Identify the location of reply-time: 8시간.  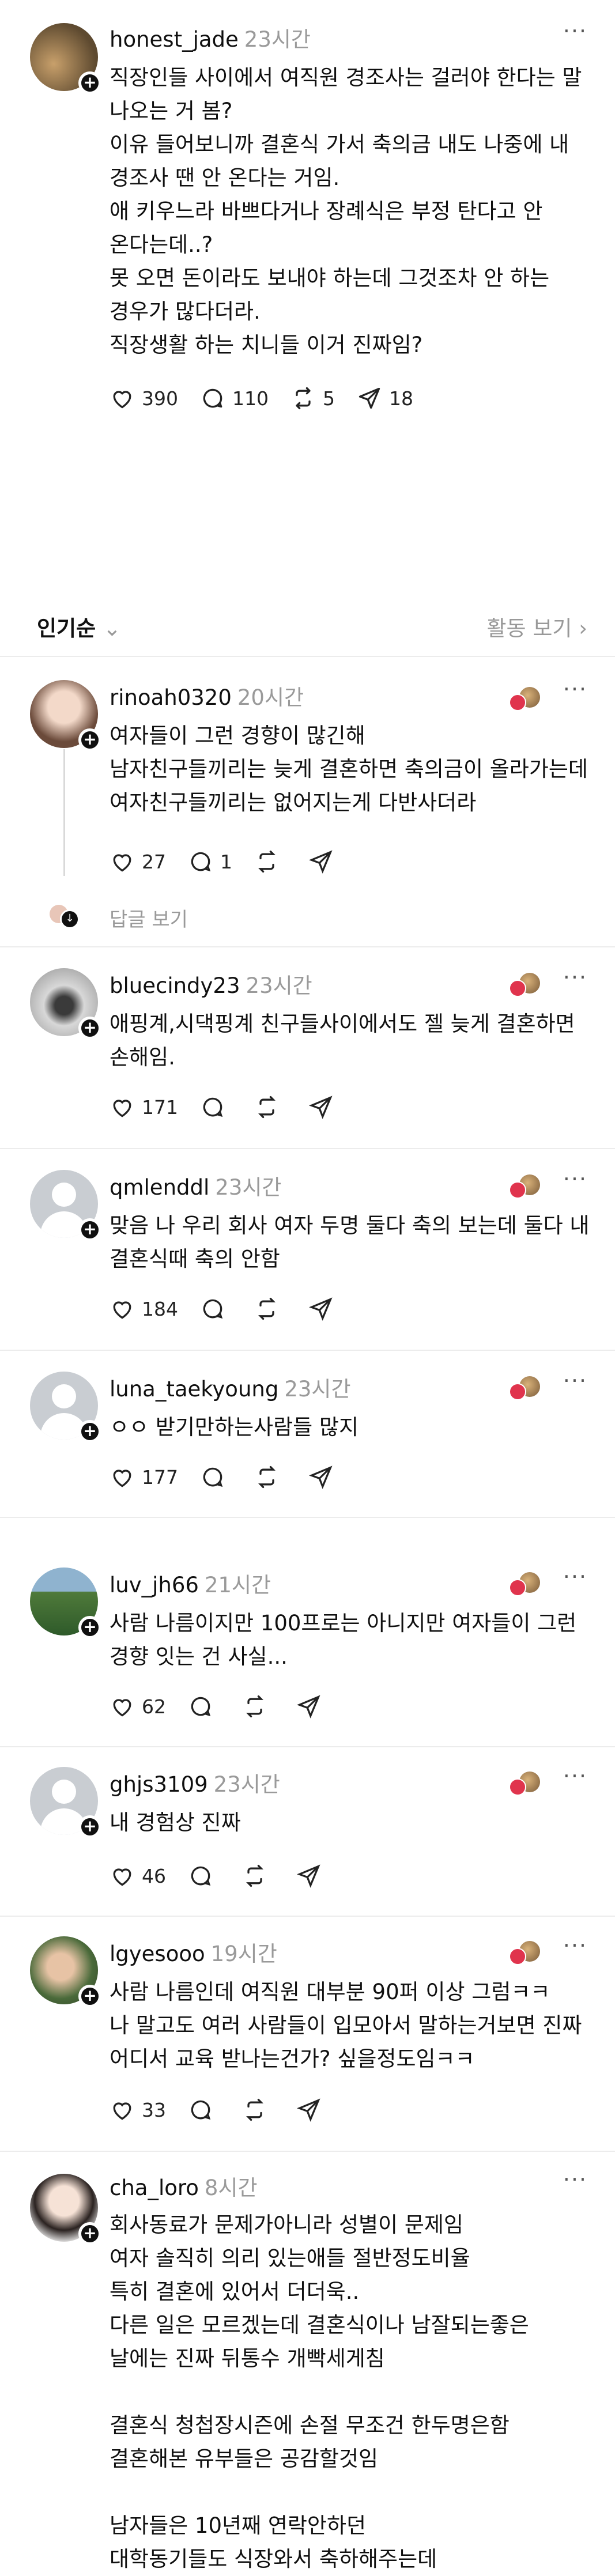
(231, 2187).